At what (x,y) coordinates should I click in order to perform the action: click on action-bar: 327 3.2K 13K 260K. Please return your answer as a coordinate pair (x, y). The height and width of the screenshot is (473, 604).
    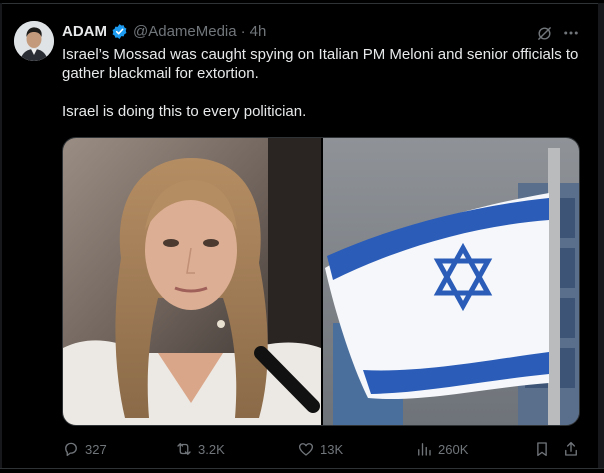
    Looking at the image, I should click on (321, 451).